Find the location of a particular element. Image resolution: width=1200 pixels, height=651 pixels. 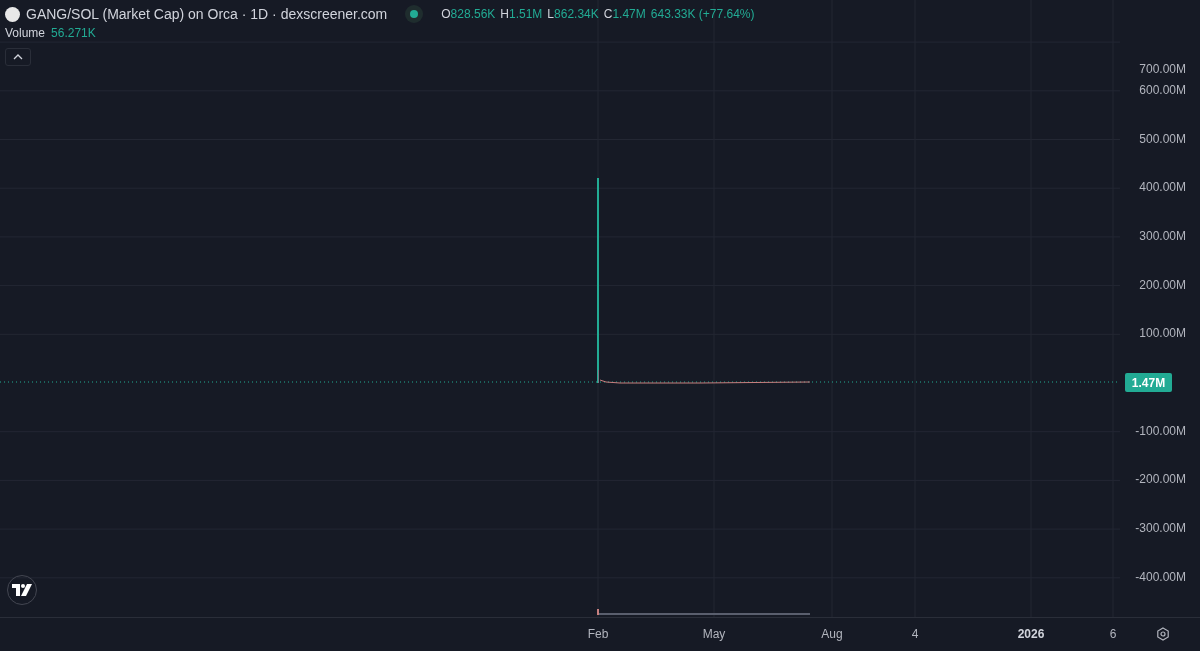

chart-title: GANG/SOL (Market Cap) on Orca · 1D · dexscreener.com is located at coordinates (207, 14).